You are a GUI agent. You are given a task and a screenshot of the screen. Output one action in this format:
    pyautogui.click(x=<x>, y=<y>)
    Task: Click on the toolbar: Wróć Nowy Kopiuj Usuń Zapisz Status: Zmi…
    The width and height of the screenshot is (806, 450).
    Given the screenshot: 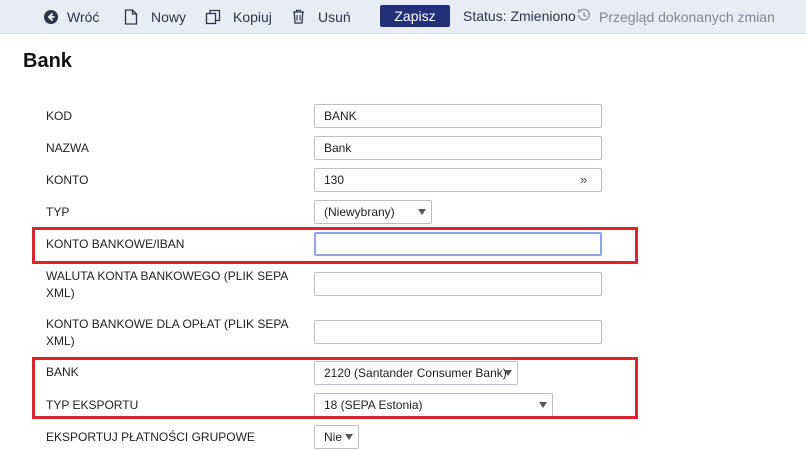 What is the action you would take?
    pyautogui.click(x=403, y=17)
    